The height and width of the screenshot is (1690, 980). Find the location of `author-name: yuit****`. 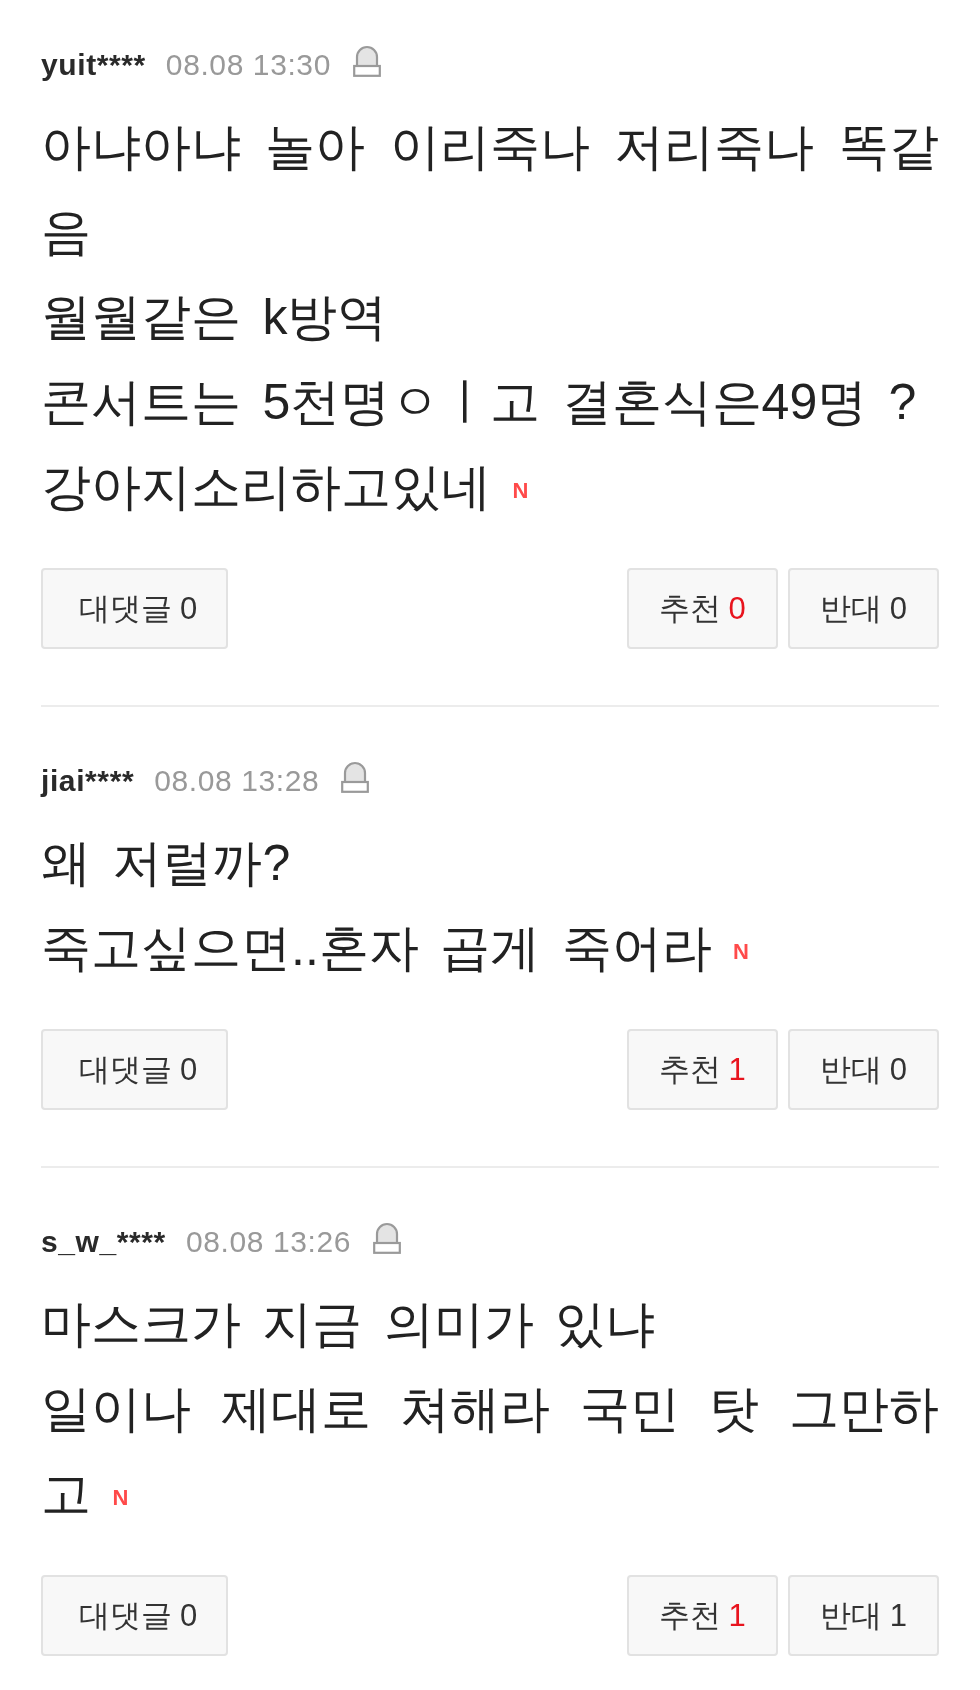

author-name: yuit**** is located at coordinates (93, 65).